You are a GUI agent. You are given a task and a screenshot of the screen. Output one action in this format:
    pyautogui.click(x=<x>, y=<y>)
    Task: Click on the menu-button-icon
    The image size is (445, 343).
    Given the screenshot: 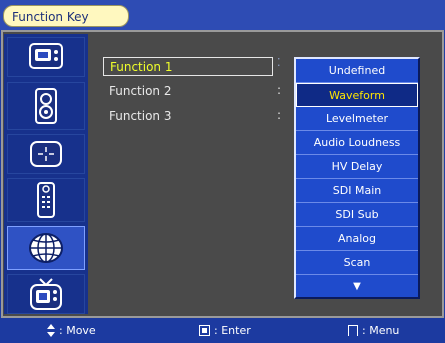 What is the action you would take?
    pyautogui.click(x=353, y=330)
    